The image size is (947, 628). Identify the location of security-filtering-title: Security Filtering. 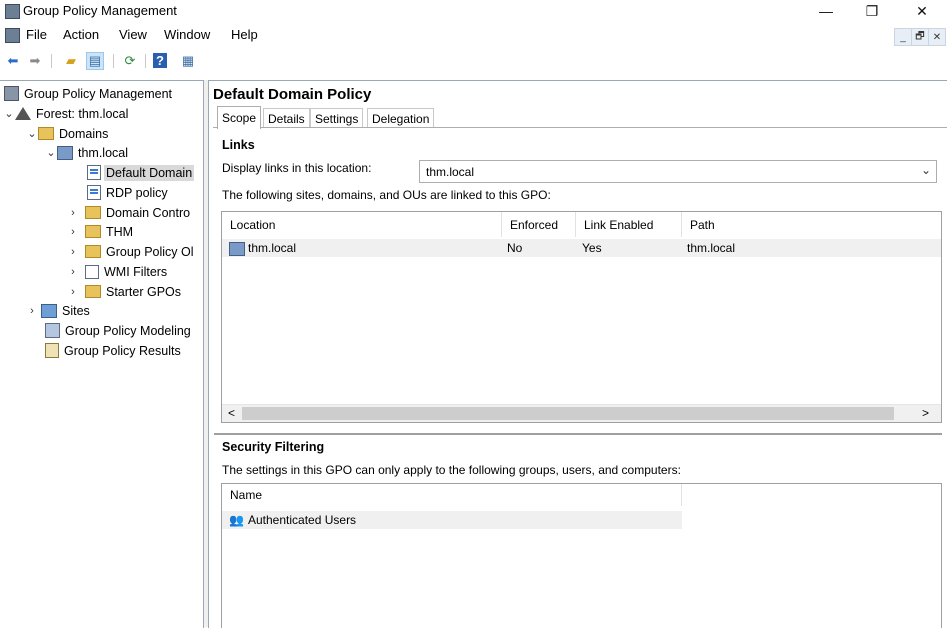
(273, 447).